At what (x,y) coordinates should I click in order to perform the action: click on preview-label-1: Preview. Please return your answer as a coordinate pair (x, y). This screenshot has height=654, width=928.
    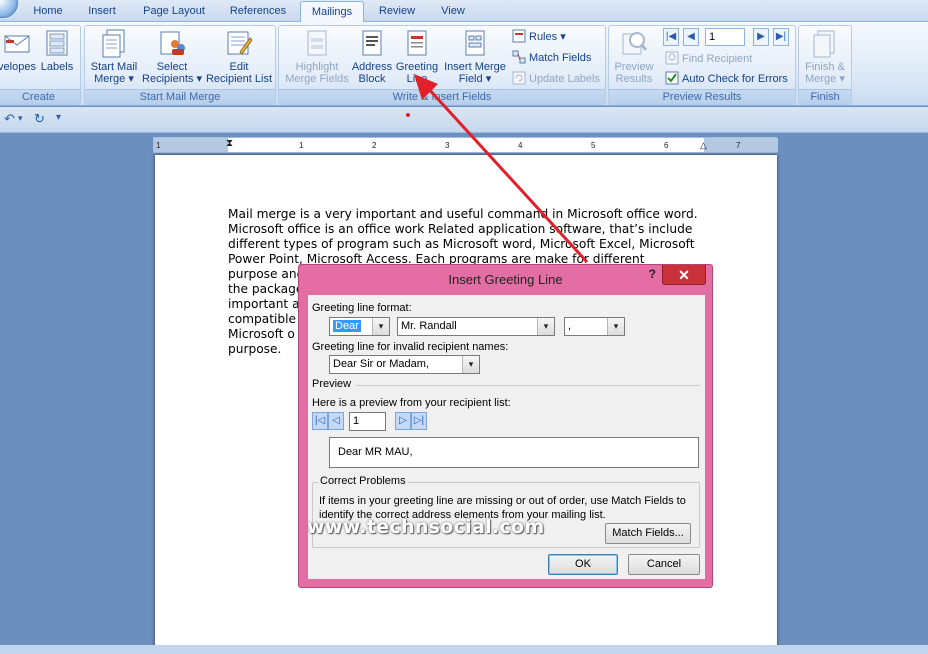
    Looking at the image, I should click on (634, 67).